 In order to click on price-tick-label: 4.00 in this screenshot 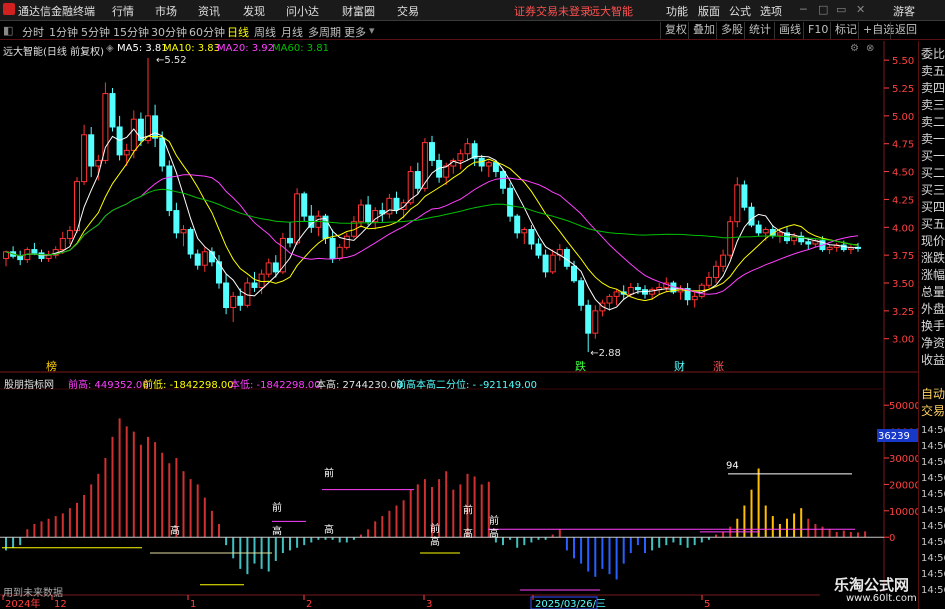, I will do `click(903, 228)`.